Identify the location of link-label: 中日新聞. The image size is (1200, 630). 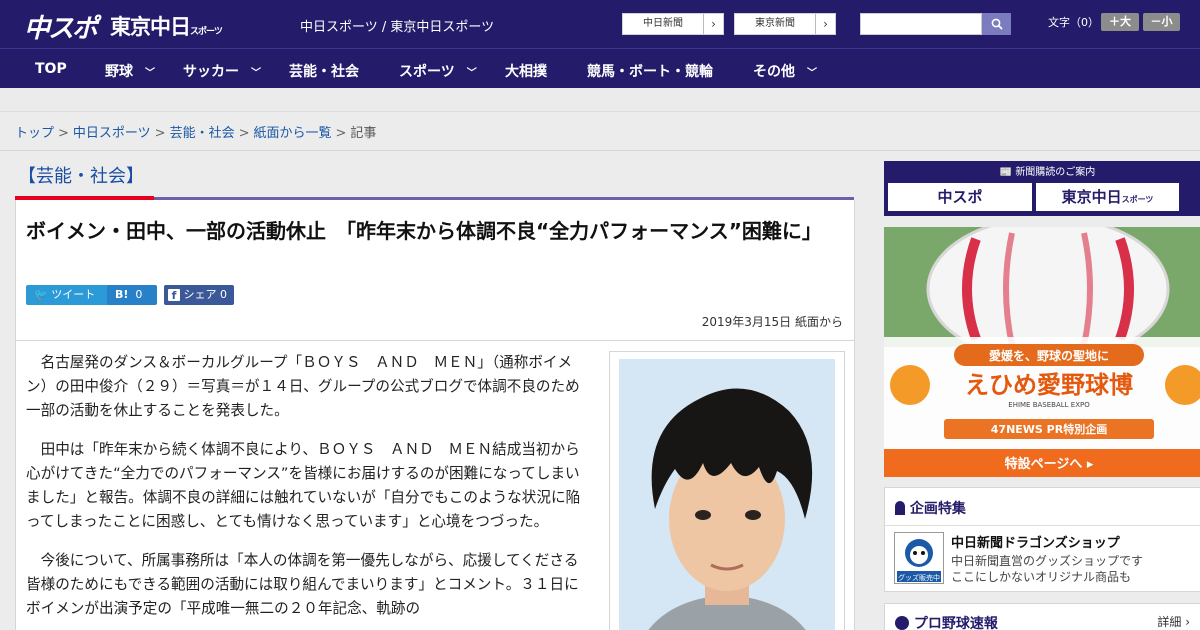
(663, 23).